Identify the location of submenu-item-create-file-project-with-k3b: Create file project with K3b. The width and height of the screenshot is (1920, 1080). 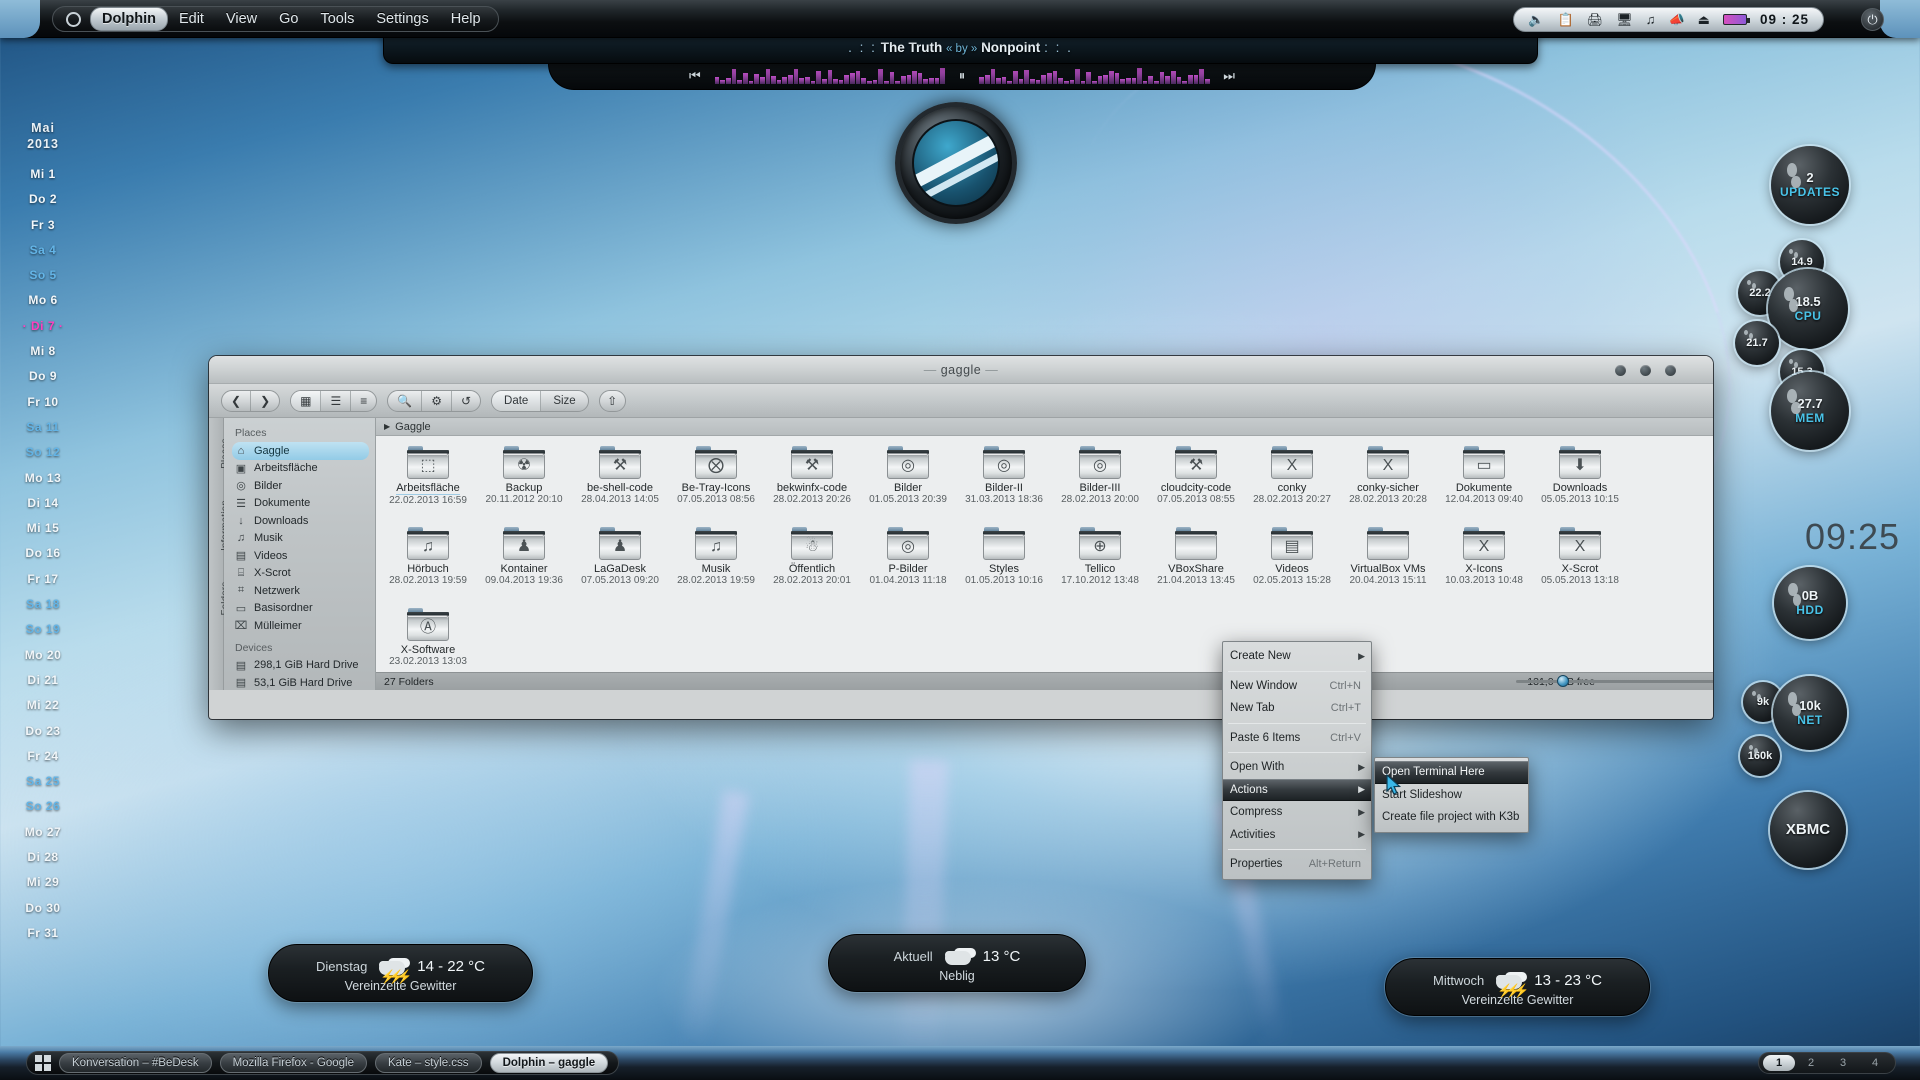
(1451, 817).